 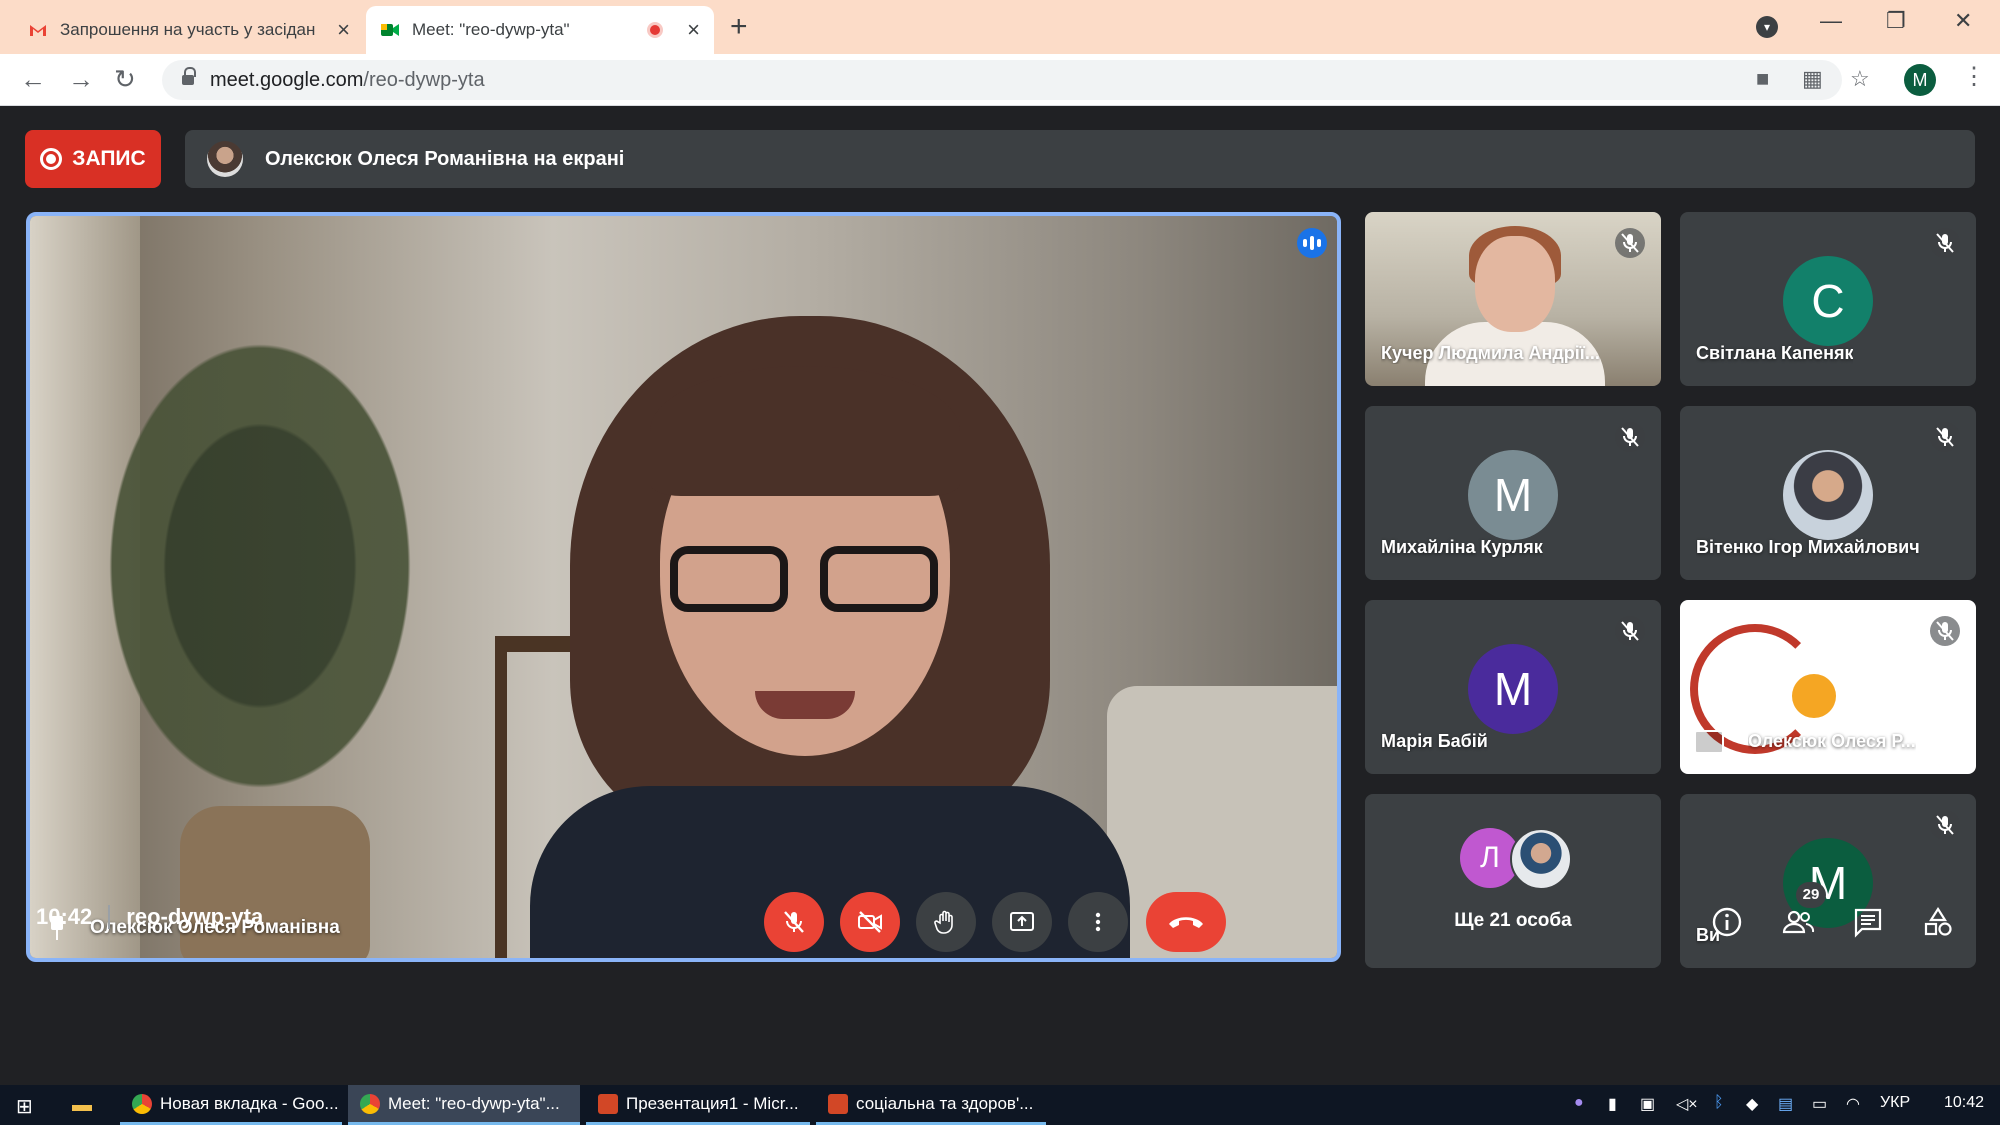 I want to click on more-participants-label: Ще 21 особа, so click(x=1513, y=920).